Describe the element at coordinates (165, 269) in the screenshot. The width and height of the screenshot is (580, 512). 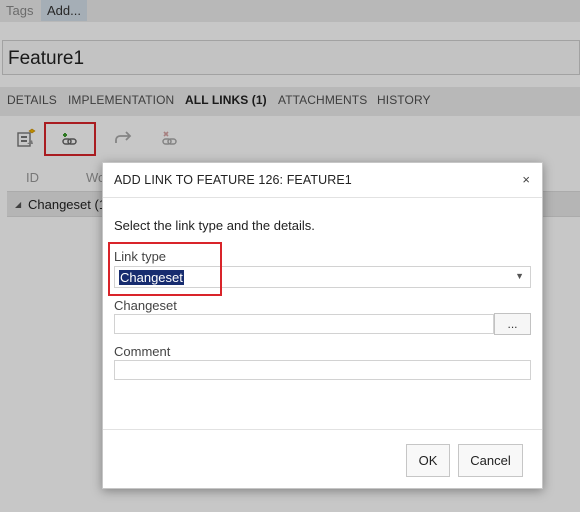
I see `link-type-highlight` at that location.